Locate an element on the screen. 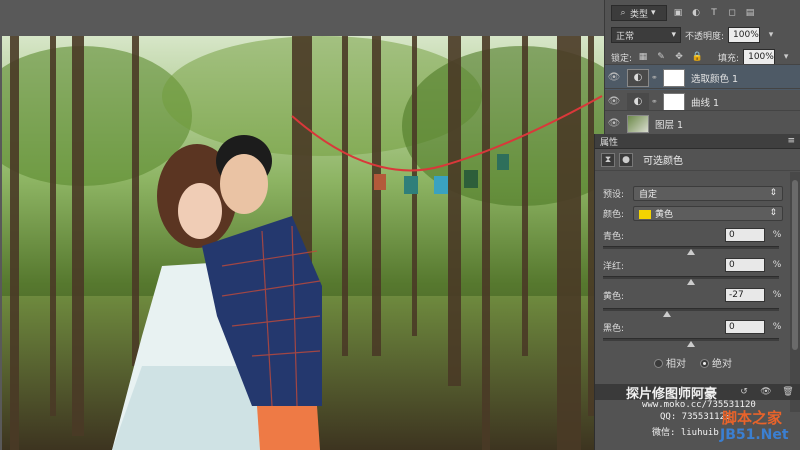 The width and height of the screenshot is (800, 450). layer-name: 图层 1 is located at coordinates (669, 125).